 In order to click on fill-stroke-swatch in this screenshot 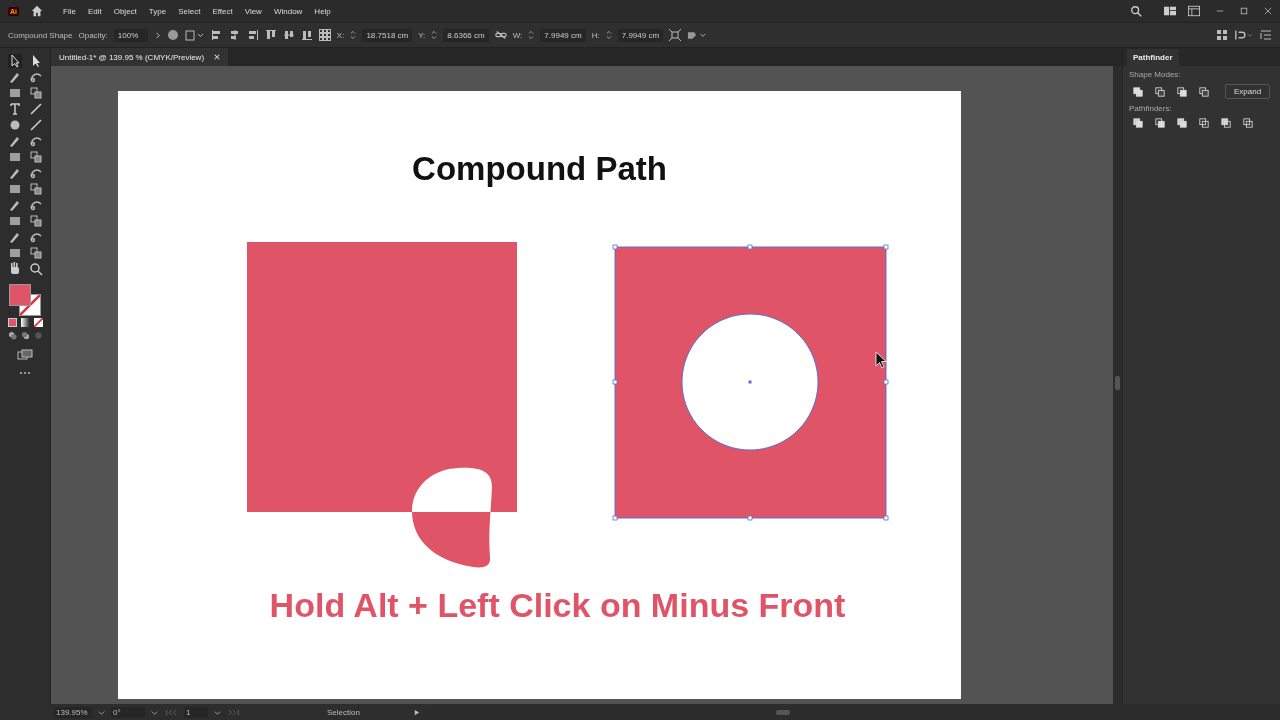, I will do `click(25, 299)`.